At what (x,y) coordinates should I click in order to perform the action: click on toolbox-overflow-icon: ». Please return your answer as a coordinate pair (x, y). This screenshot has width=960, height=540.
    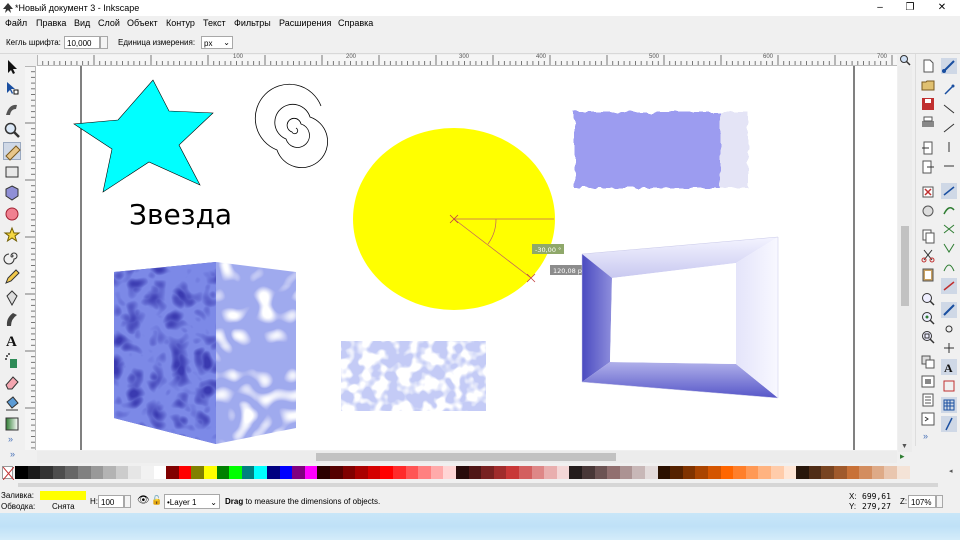
    Looking at the image, I should click on (10, 439).